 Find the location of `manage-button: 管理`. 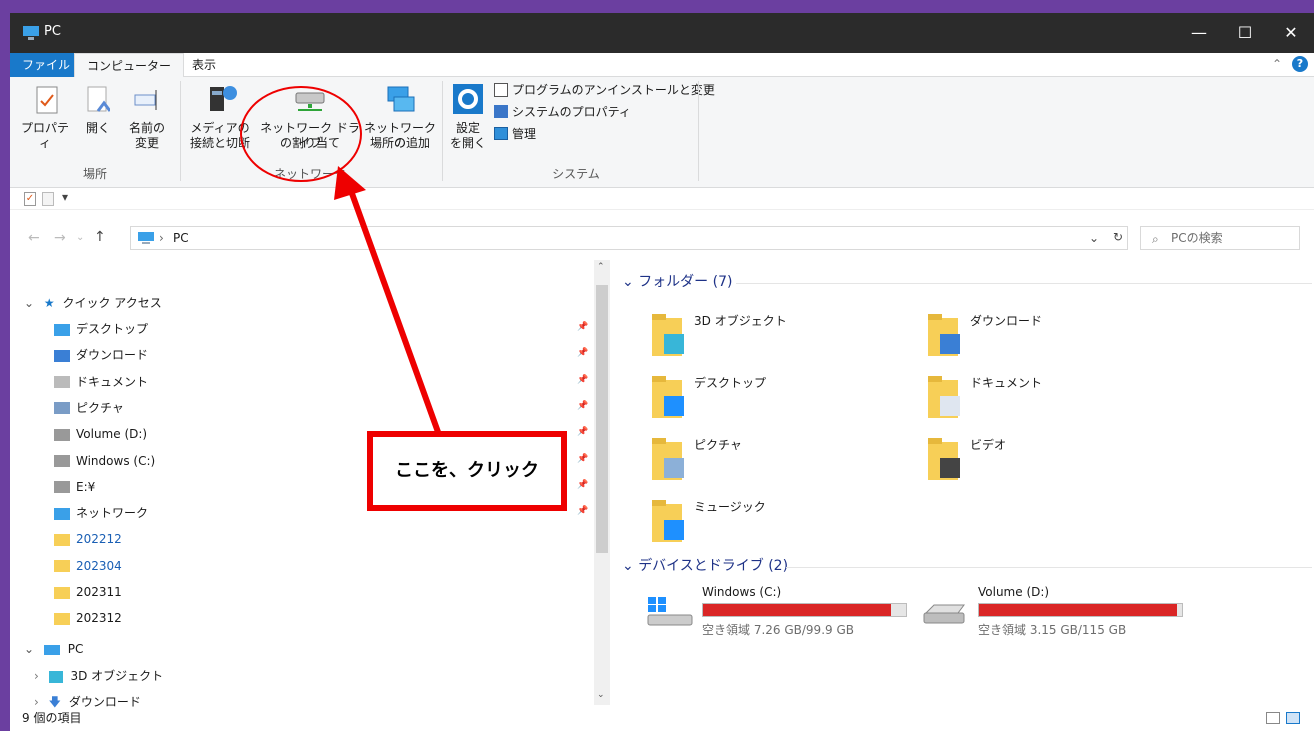

manage-button: 管理 is located at coordinates (534, 135).